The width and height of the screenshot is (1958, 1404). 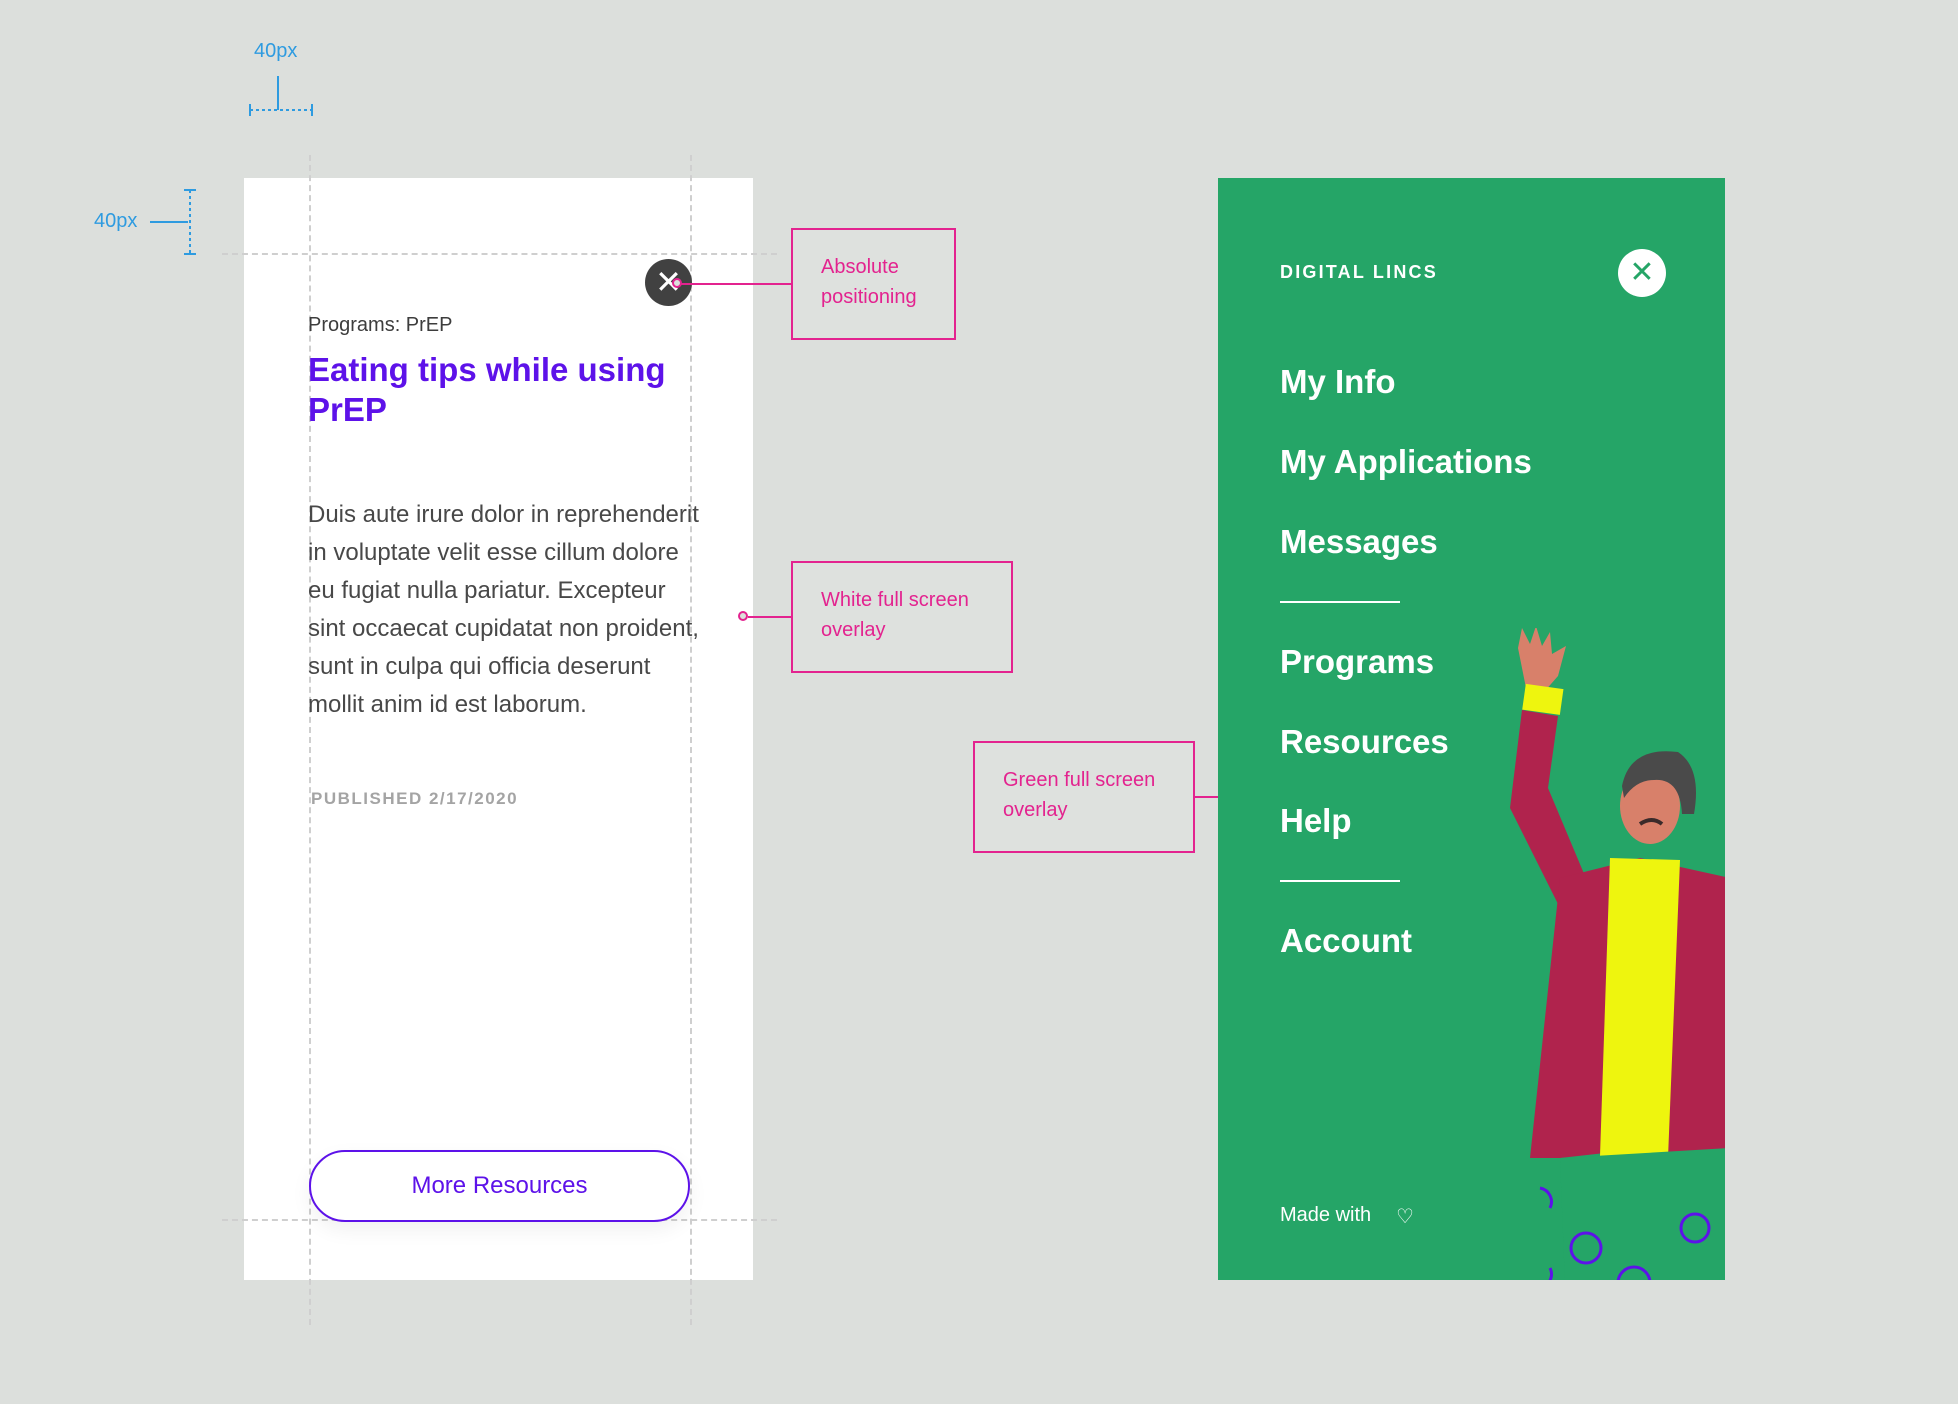 I want to click on made-with-text: Made with, so click(x=1326, y=1215).